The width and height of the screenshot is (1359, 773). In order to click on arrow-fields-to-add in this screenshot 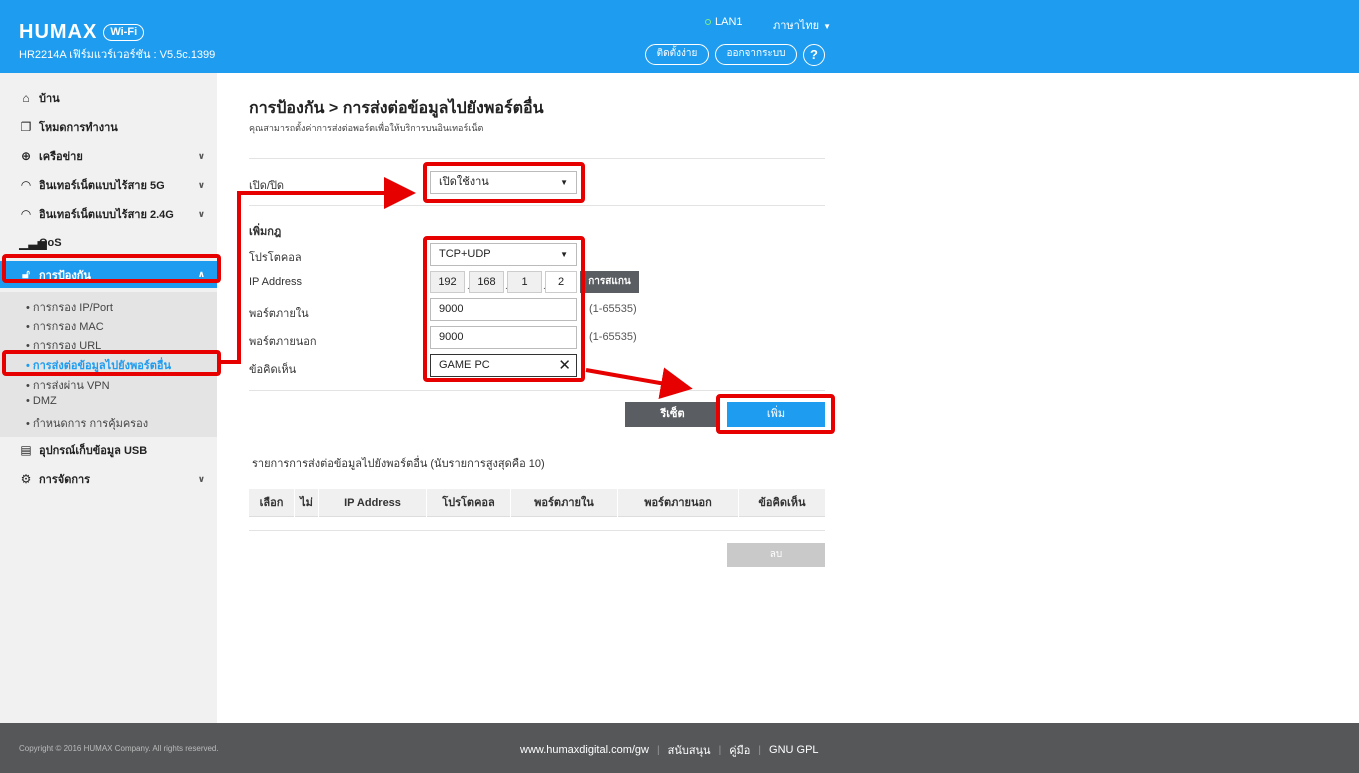, I will do `click(639, 383)`.